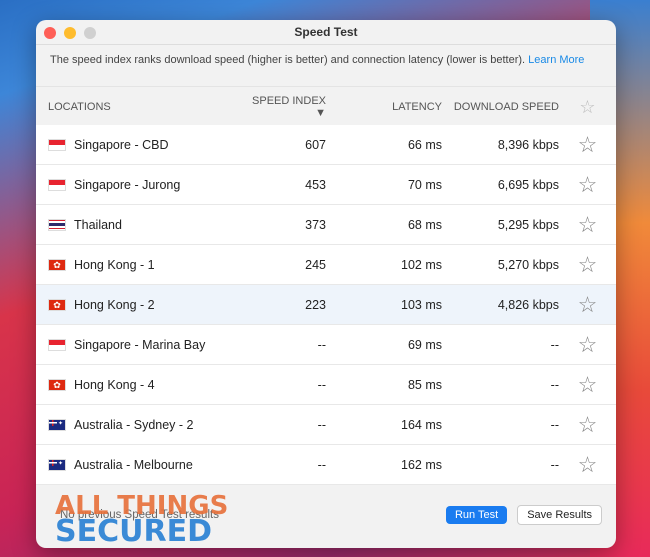 The height and width of the screenshot is (557, 650). Describe the element at coordinates (315, 304) in the screenshot. I see `speed-index-cell: 223` at that location.